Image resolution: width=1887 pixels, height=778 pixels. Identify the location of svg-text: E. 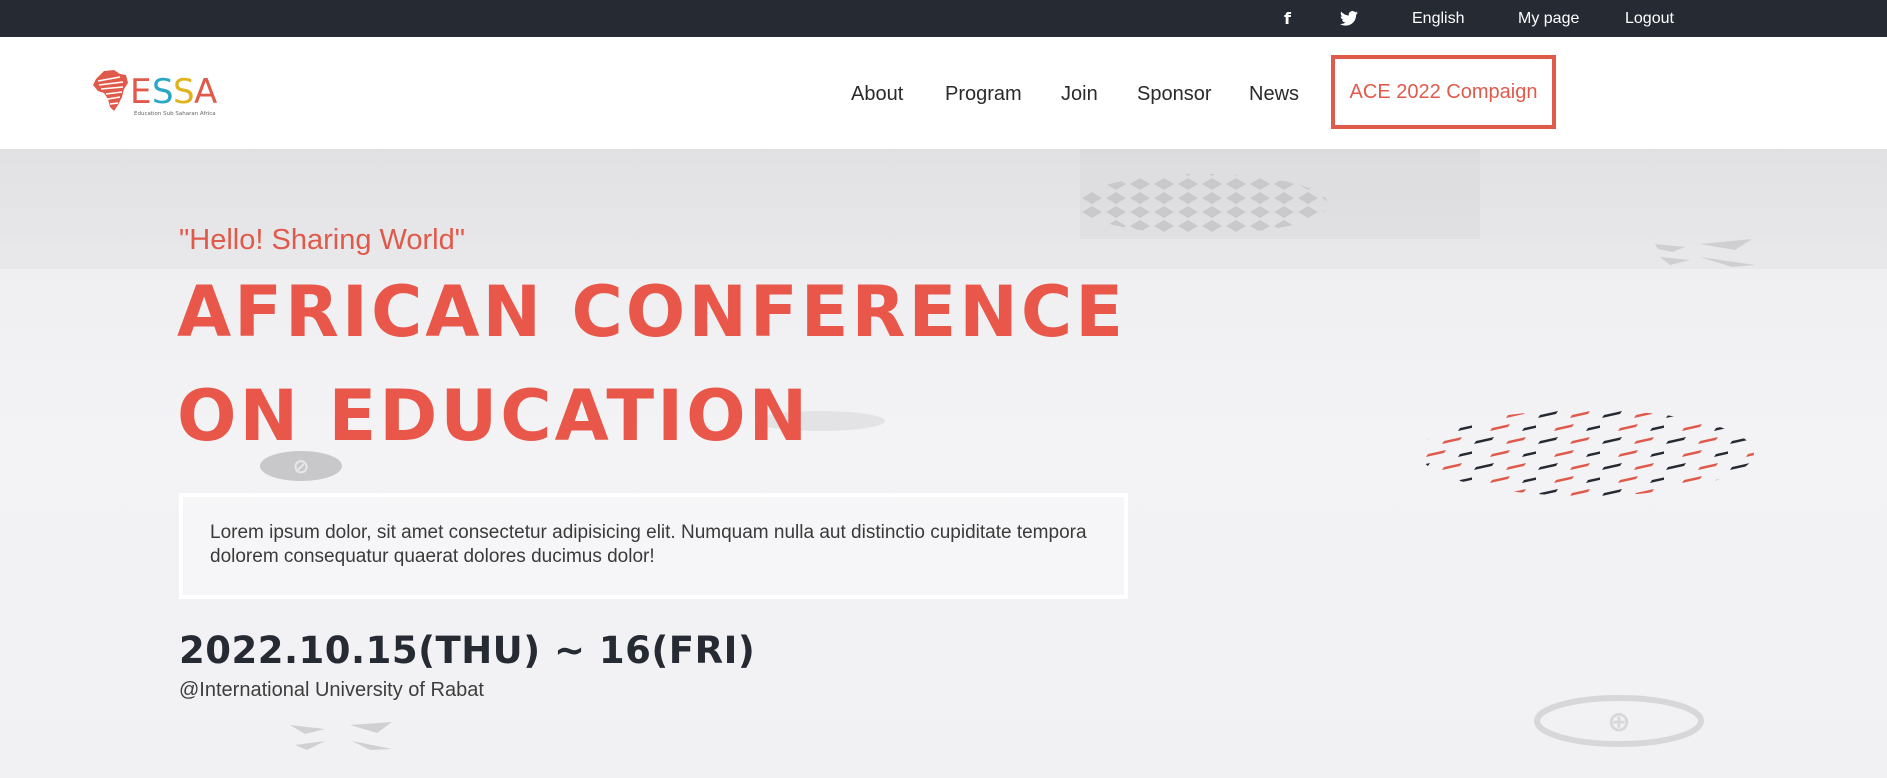
(140, 92).